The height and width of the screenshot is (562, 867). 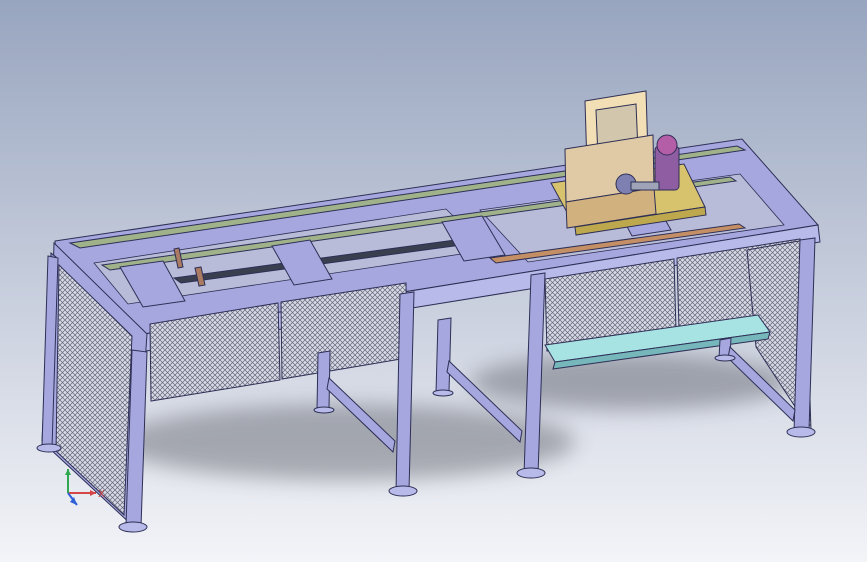 What do you see at coordinates (667, 145) in the screenshot?
I see `motor-cap-top` at bounding box center [667, 145].